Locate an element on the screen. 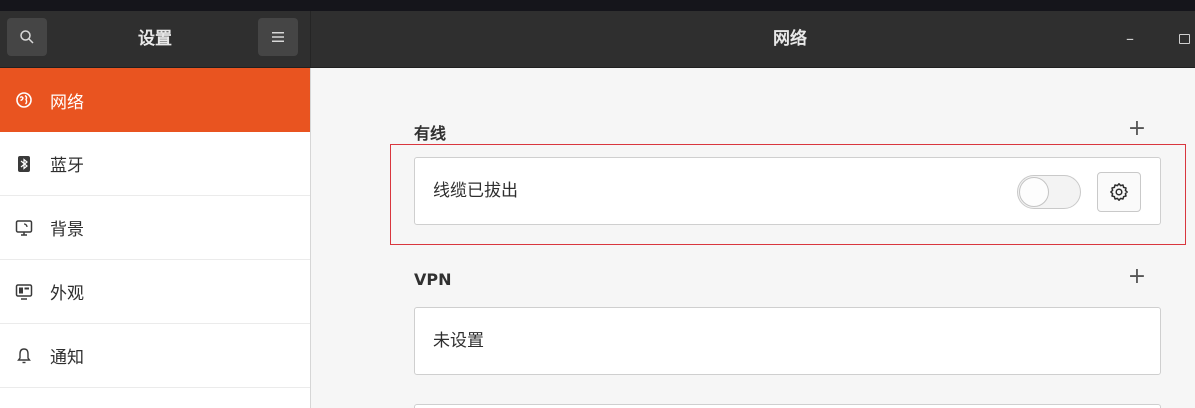 The width and height of the screenshot is (1195, 408). maximize-button is located at coordinates (1184, 39).